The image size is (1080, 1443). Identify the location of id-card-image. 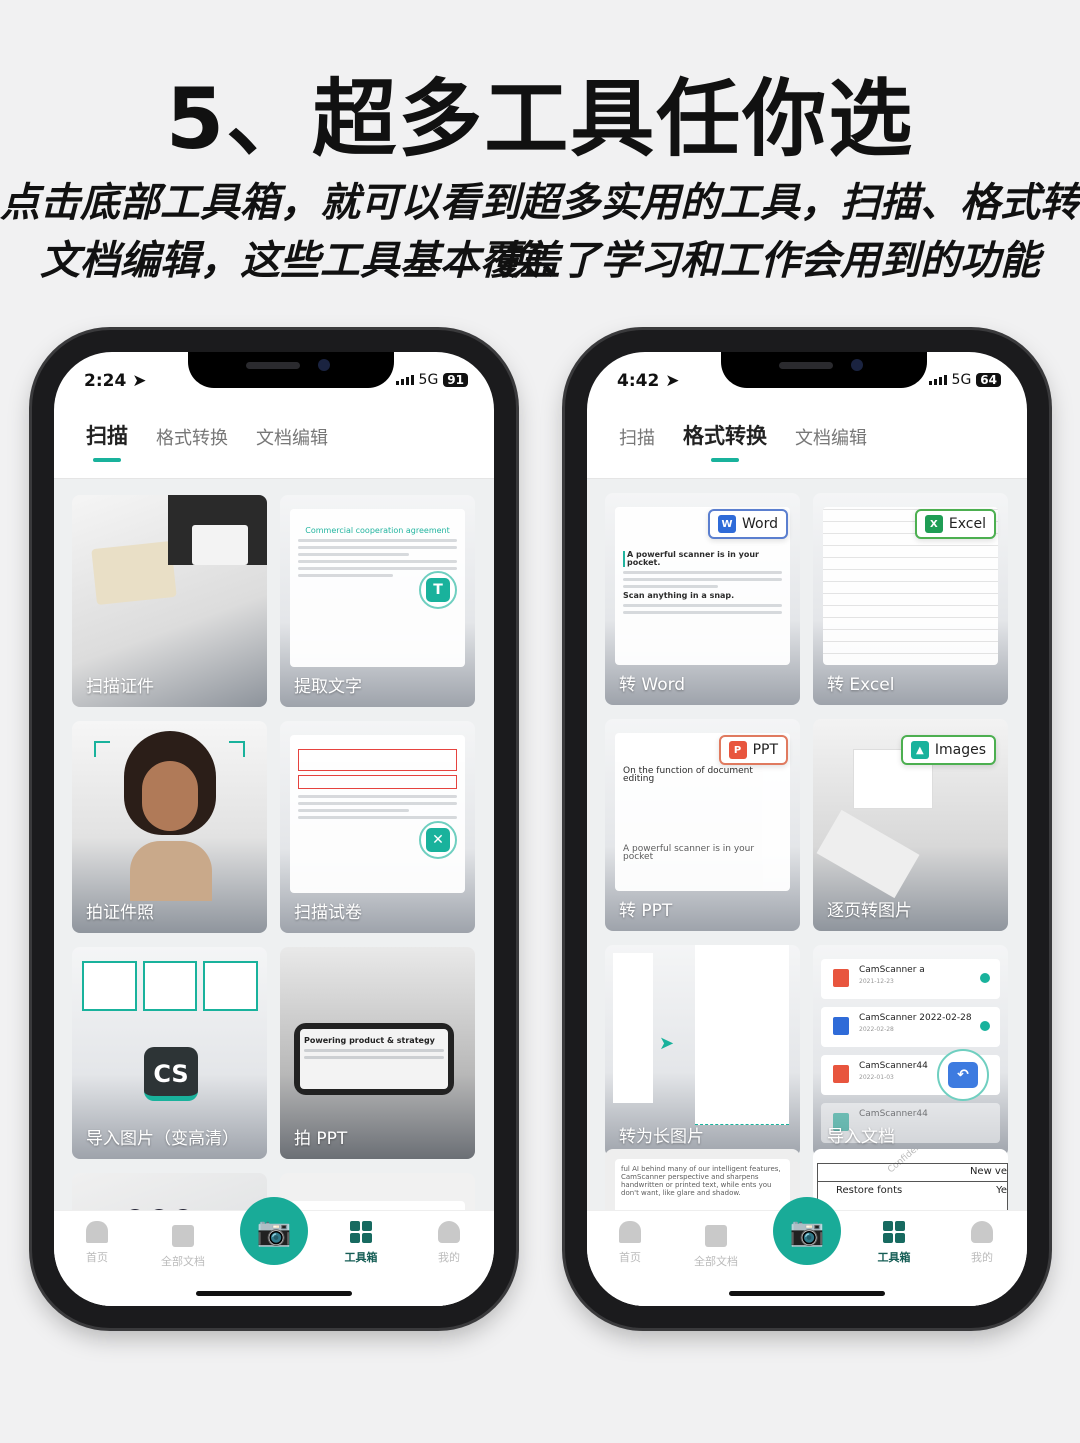
(134, 573).